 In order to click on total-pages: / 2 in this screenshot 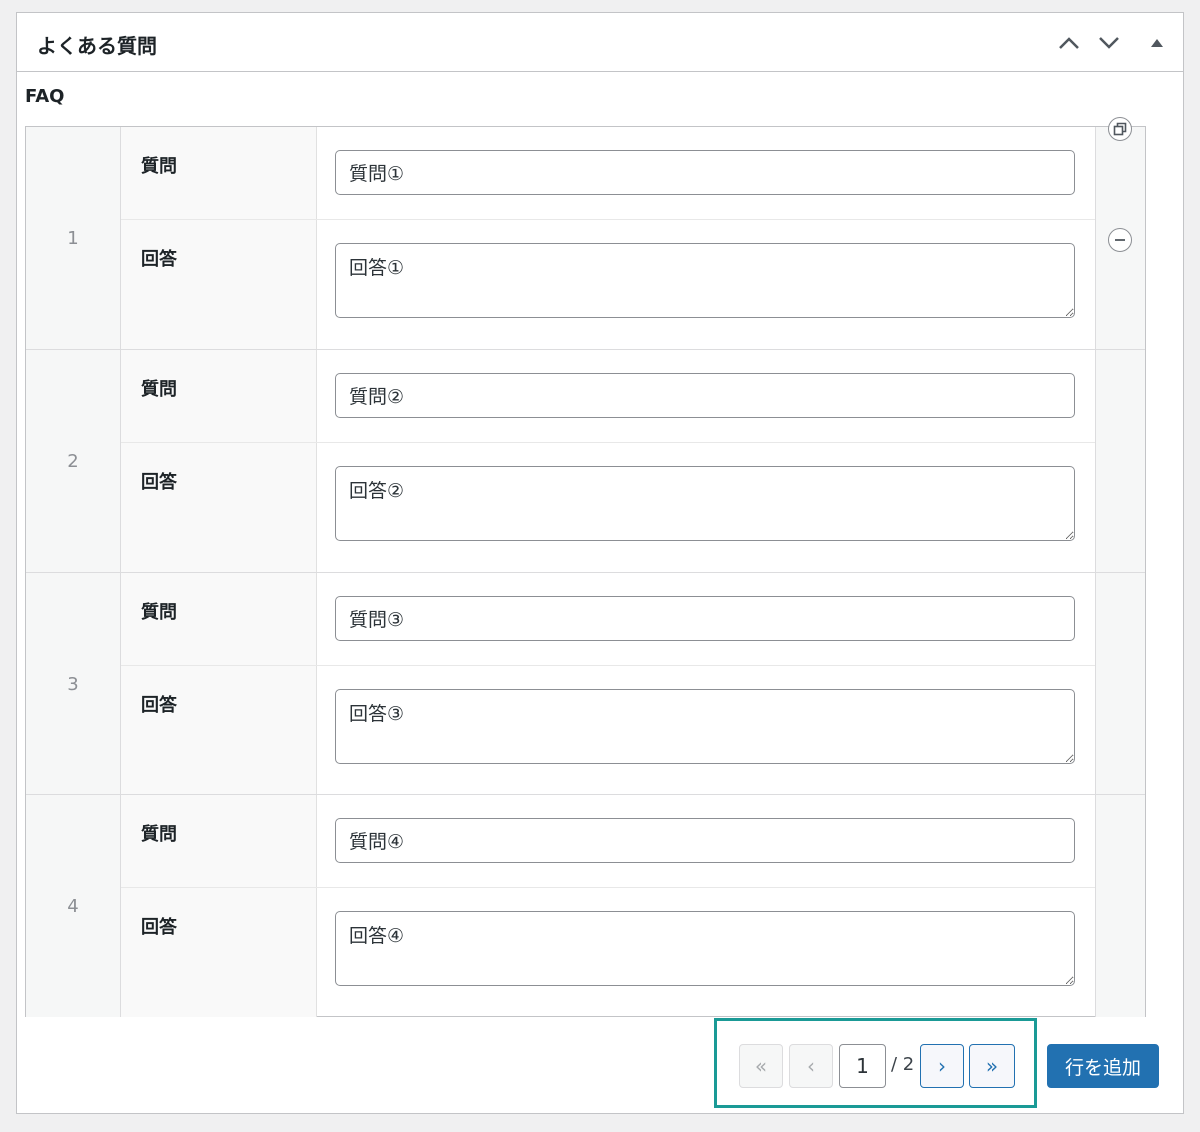, I will do `click(903, 1064)`.